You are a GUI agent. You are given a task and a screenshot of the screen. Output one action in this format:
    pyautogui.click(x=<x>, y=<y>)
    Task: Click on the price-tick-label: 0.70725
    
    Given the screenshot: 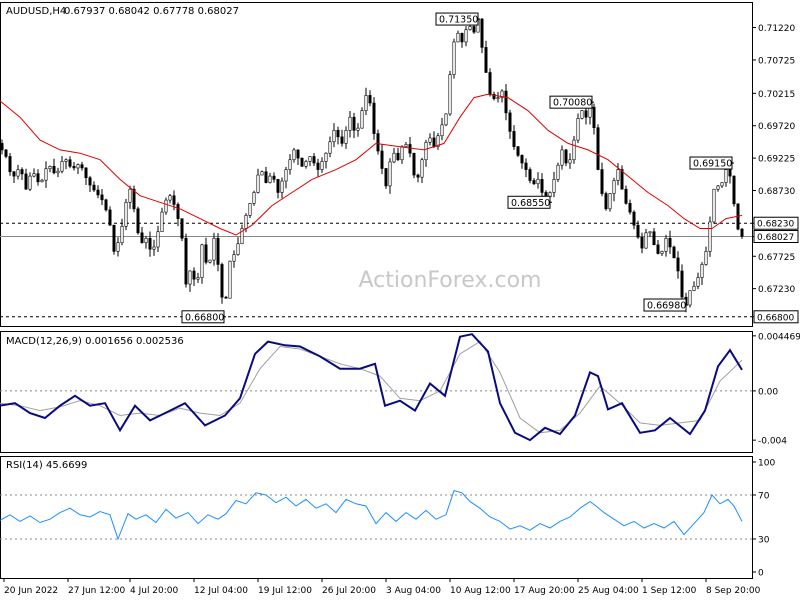 What is the action you would take?
    pyautogui.click(x=776, y=61)
    